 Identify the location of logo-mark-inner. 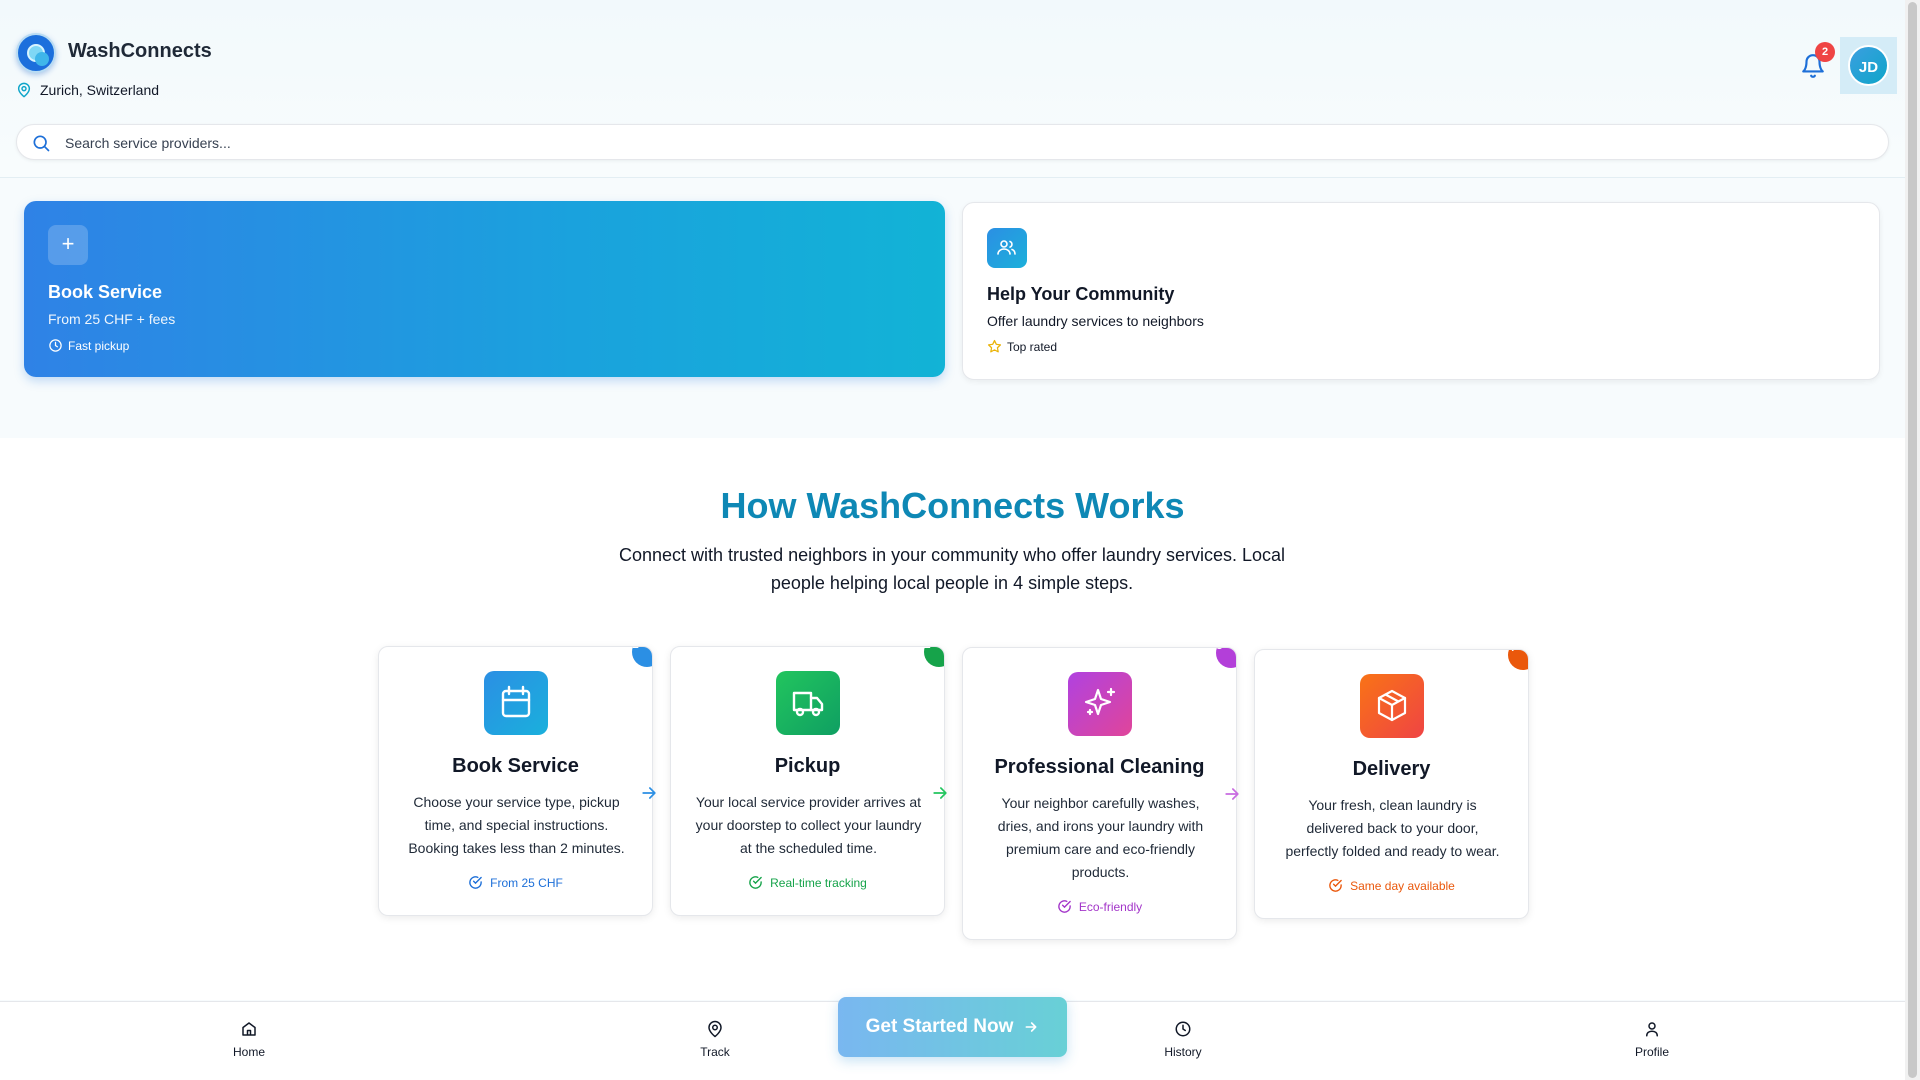
(42, 59).